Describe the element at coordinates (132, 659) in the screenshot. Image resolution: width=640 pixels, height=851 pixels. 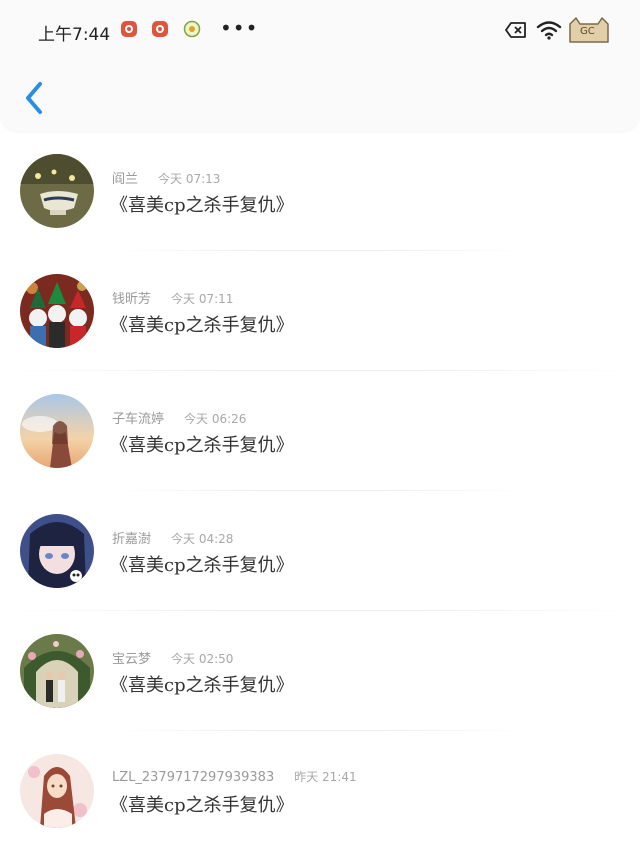
I see `sender-name: 宝云梦` at that location.